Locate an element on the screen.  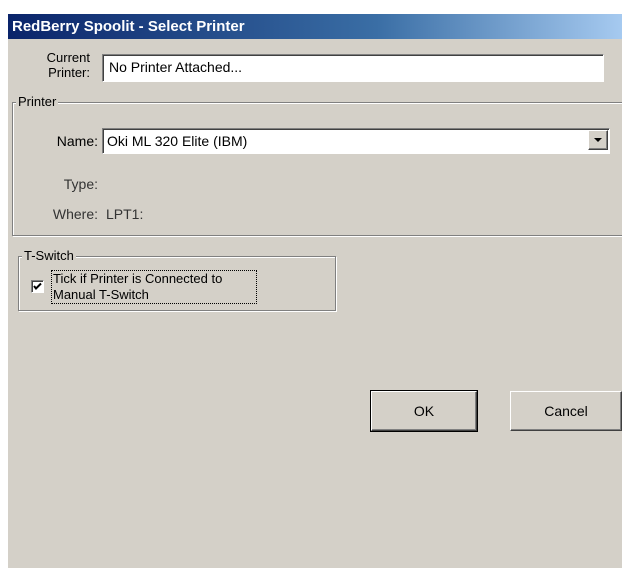
name-label: Name: is located at coordinates (77, 141).